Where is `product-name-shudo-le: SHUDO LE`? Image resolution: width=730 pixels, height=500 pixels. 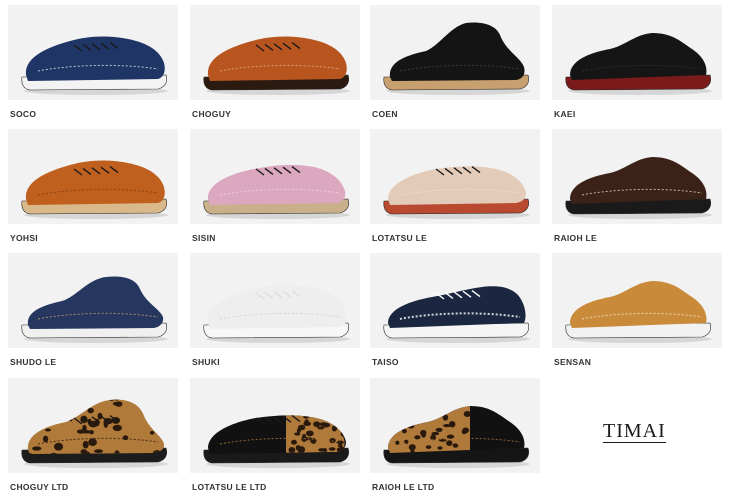
product-name-shudo-le: SHUDO LE is located at coordinates (33, 362).